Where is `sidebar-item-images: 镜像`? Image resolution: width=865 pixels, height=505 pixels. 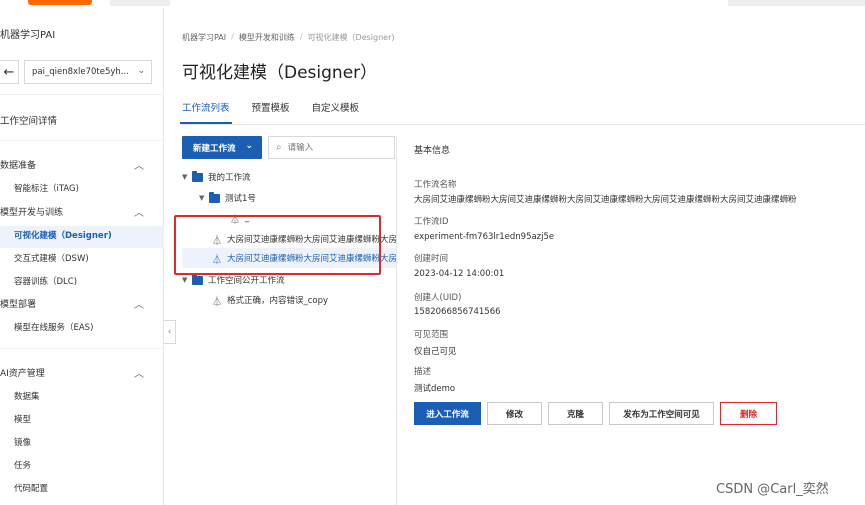
sidebar-item-images: 镜像 is located at coordinates (22, 442).